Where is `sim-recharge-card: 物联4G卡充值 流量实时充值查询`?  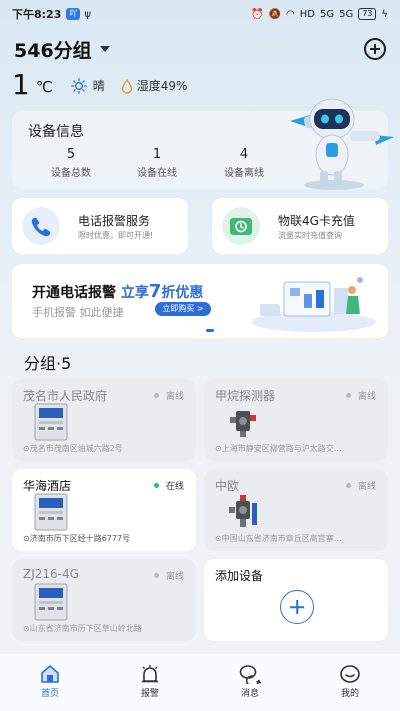 sim-recharge-card: 物联4G卡充值 流量实时充值查询 is located at coordinates (300, 226).